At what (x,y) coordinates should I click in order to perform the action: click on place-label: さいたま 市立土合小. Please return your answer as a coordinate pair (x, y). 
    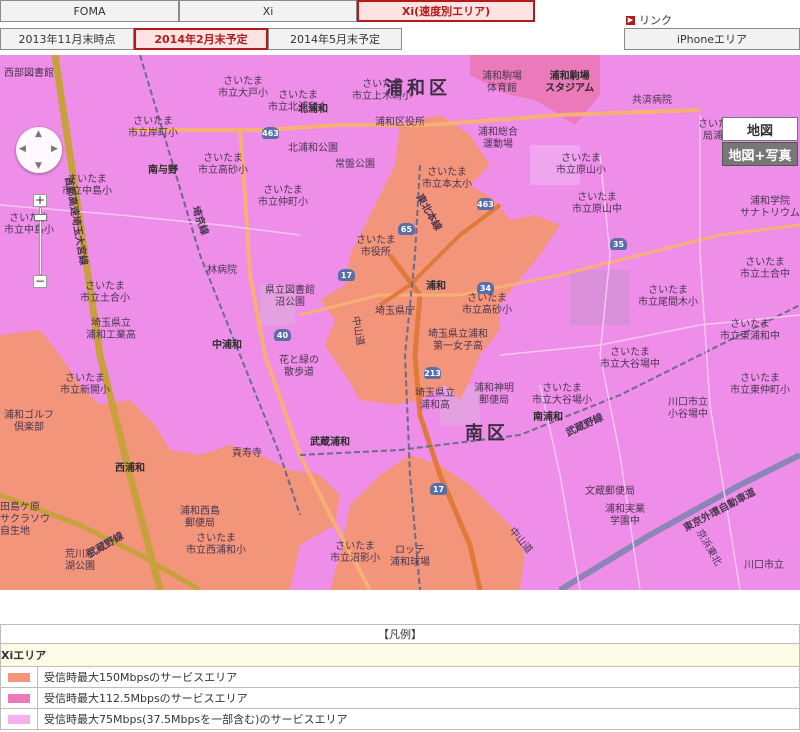
    Looking at the image, I should click on (105, 292).